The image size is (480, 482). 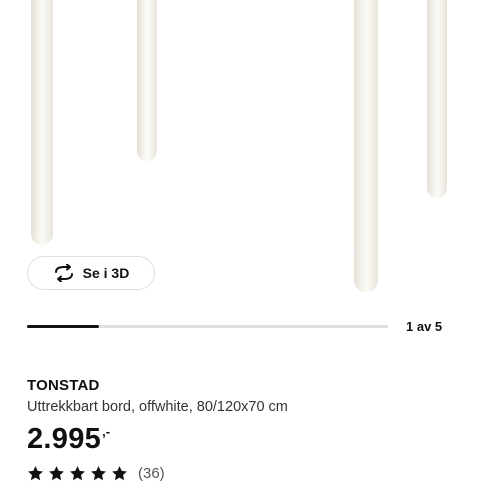 I want to click on view-in-3d-button: Se i 3D, so click(x=91, y=273).